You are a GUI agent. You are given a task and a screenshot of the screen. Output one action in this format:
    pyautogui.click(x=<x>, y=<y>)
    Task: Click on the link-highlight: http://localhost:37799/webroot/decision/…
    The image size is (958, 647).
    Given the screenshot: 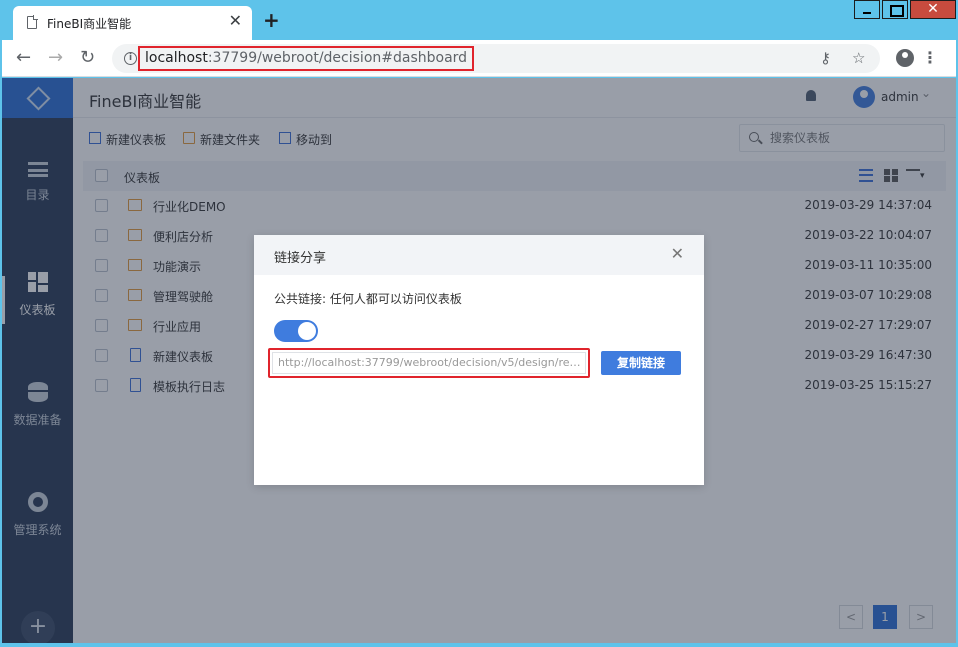 What is the action you would take?
    pyautogui.click(x=429, y=363)
    